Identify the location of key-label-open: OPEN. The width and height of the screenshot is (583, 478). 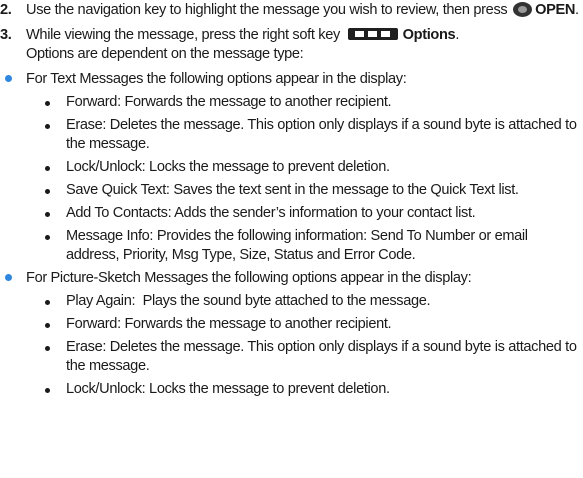
(555, 10).